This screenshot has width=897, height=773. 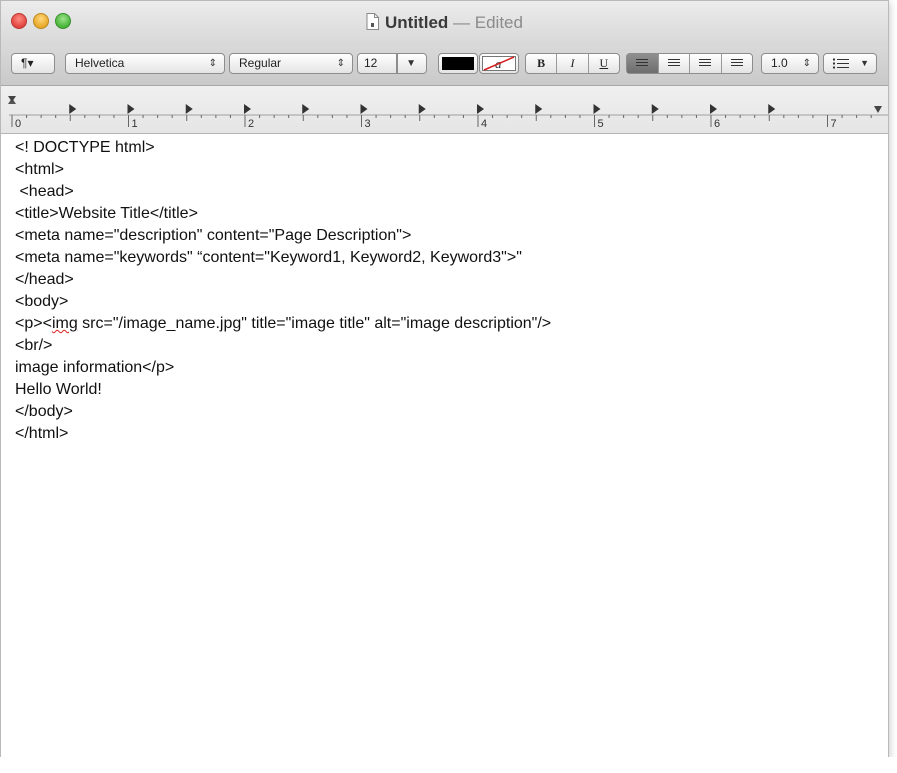 What do you see at coordinates (12, 101) in the screenshot?
I see `left-indent-marker` at bounding box center [12, 101].